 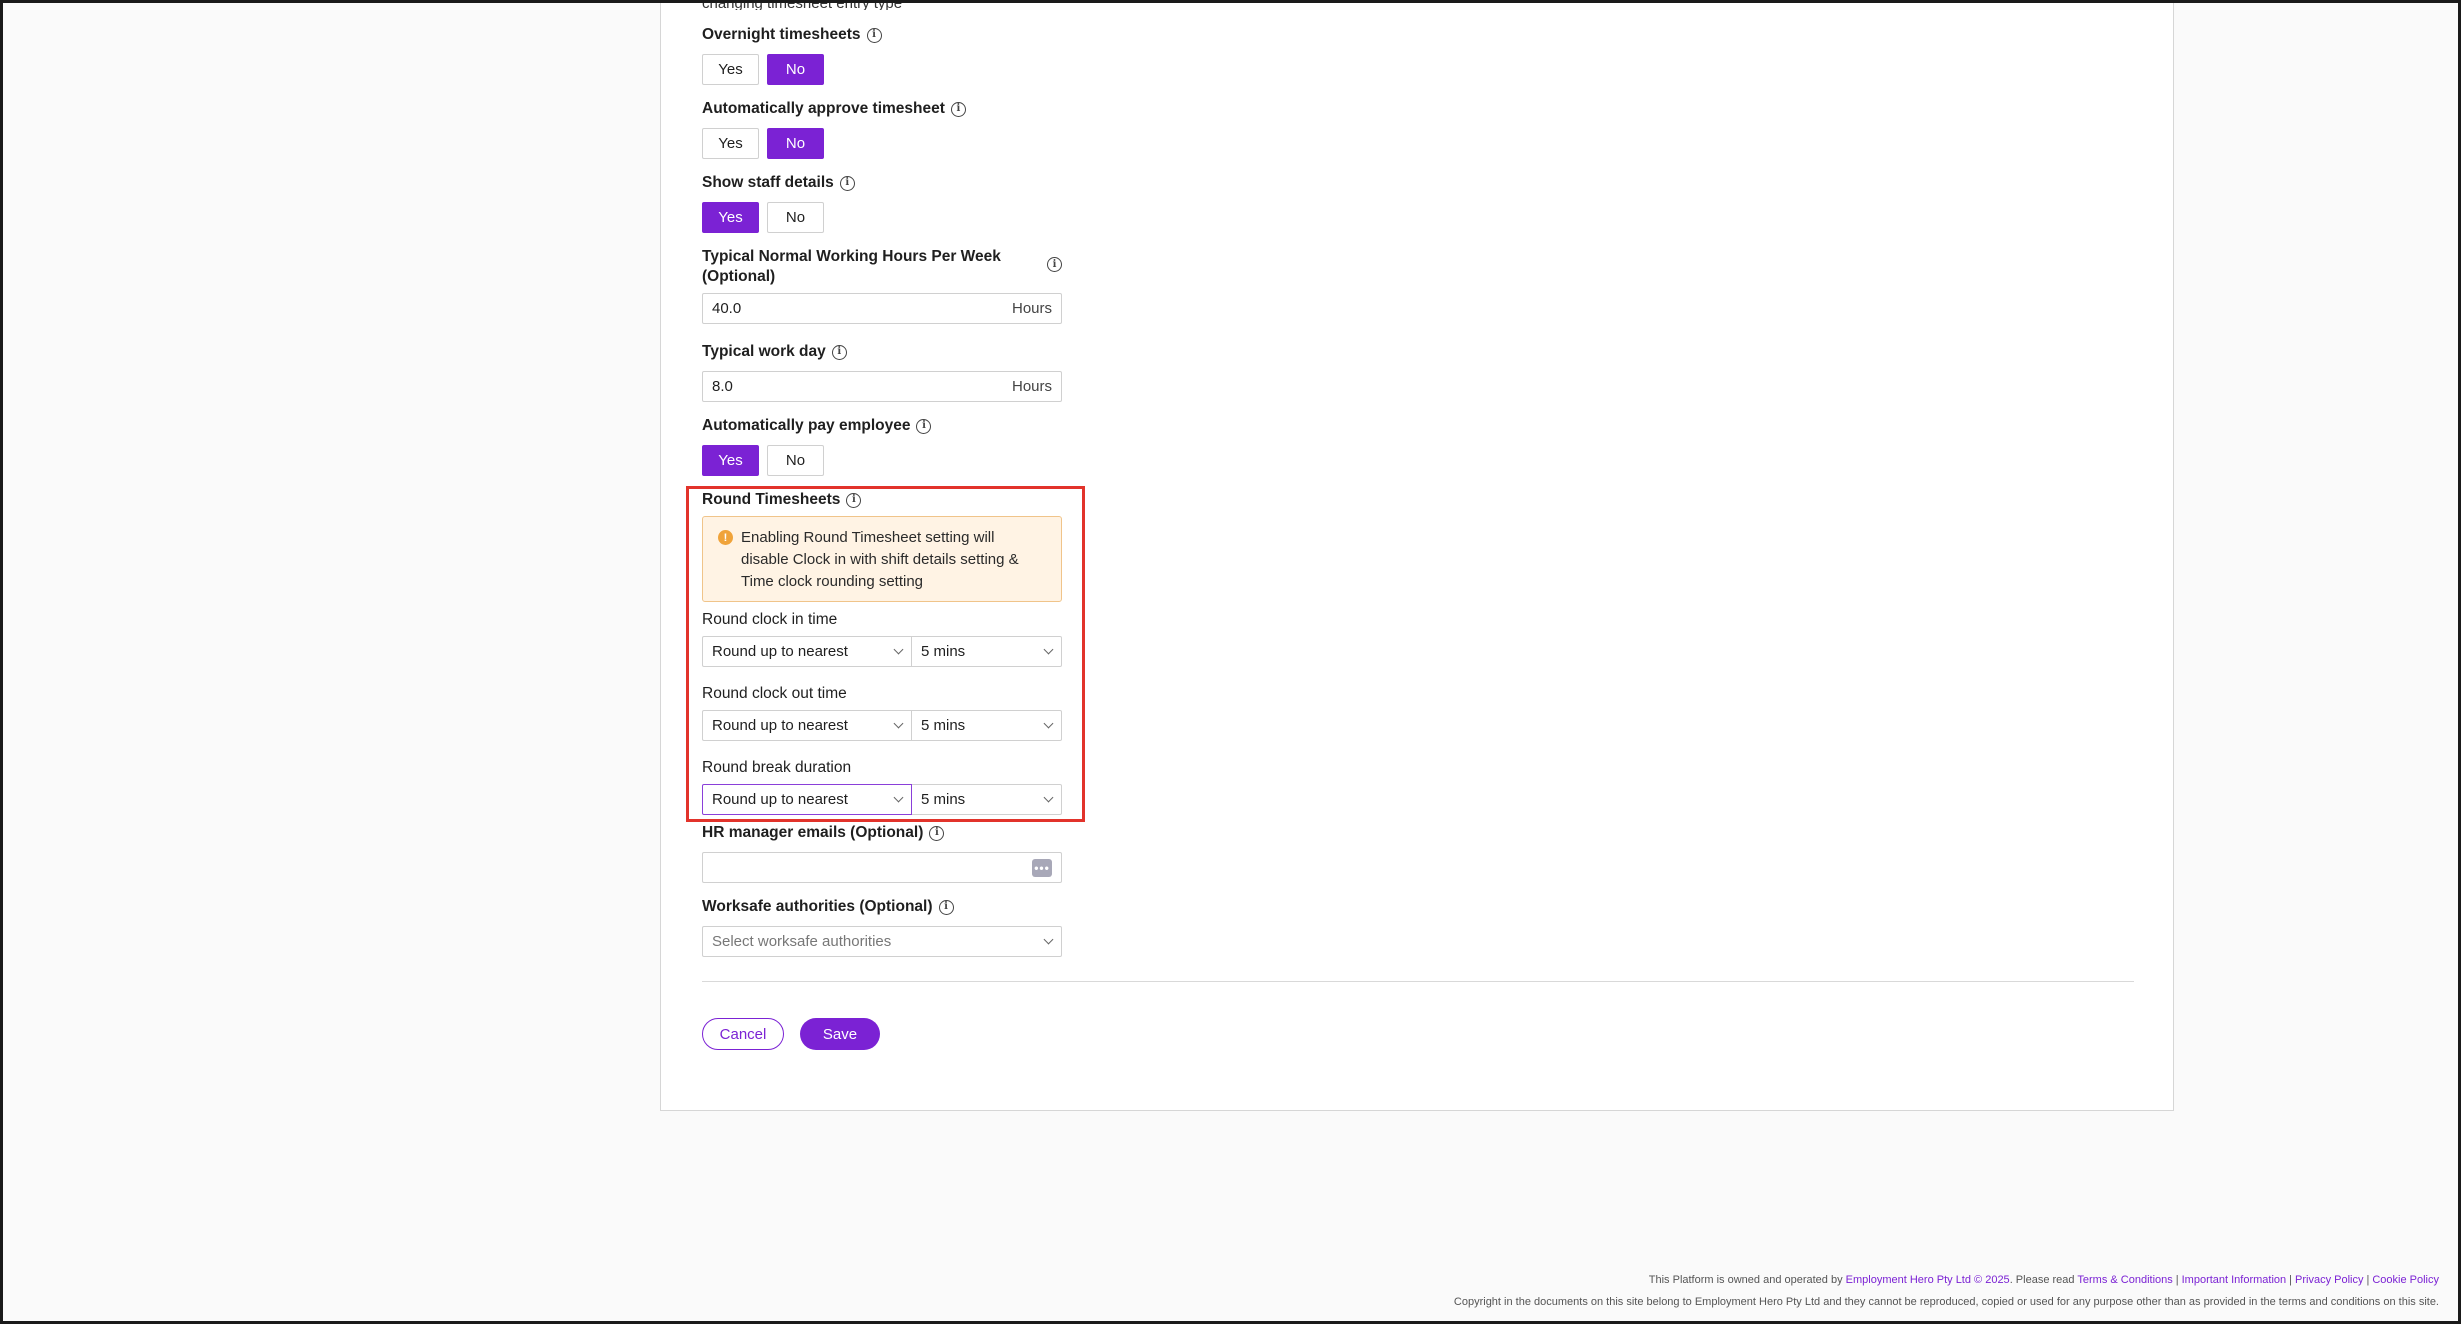 What do you see at coordinates (882, 867) in the screenshot?
I see `hr-emails-input: •••` at bounding box center [882, 867].